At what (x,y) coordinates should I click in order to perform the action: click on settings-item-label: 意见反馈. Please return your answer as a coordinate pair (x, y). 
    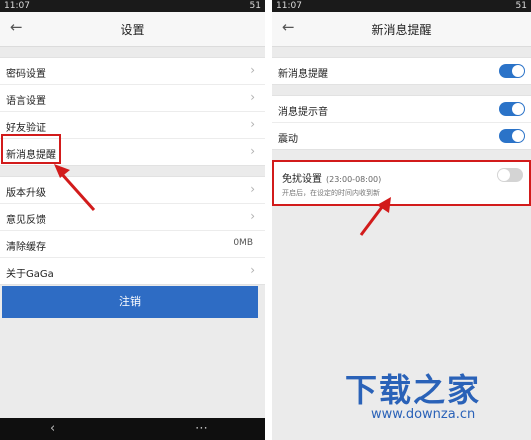
    Looking at the image, I should click on (26, 220).